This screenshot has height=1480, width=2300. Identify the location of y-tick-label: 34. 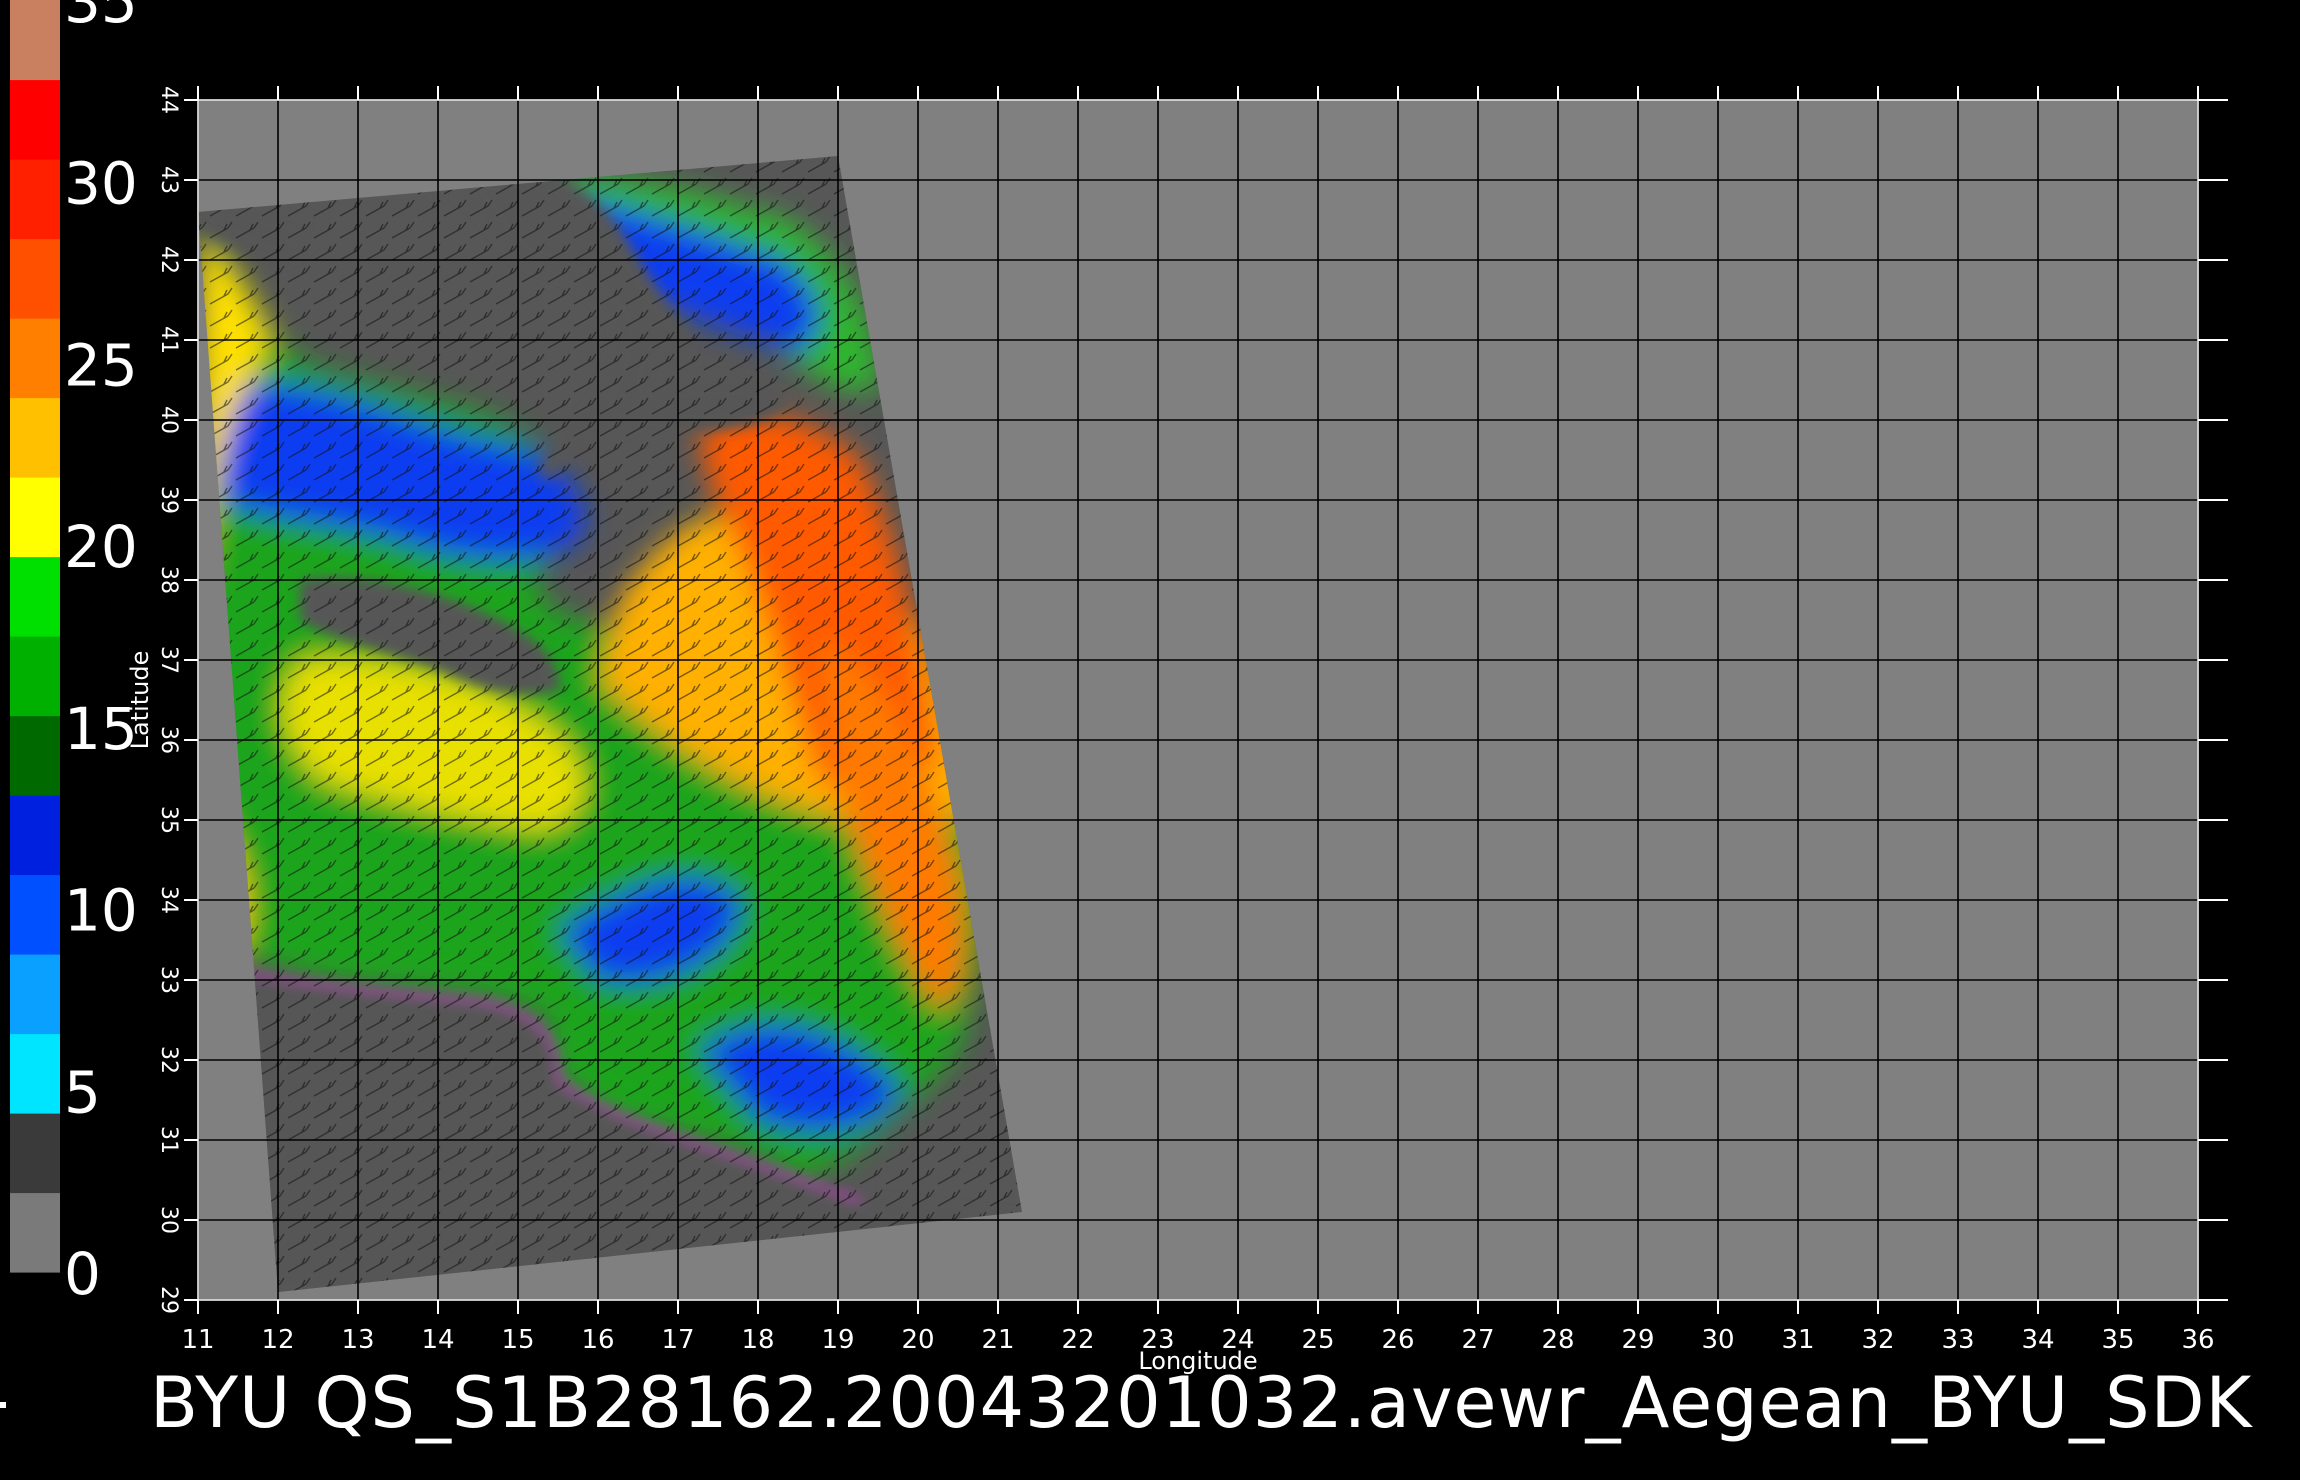
(168, 900).